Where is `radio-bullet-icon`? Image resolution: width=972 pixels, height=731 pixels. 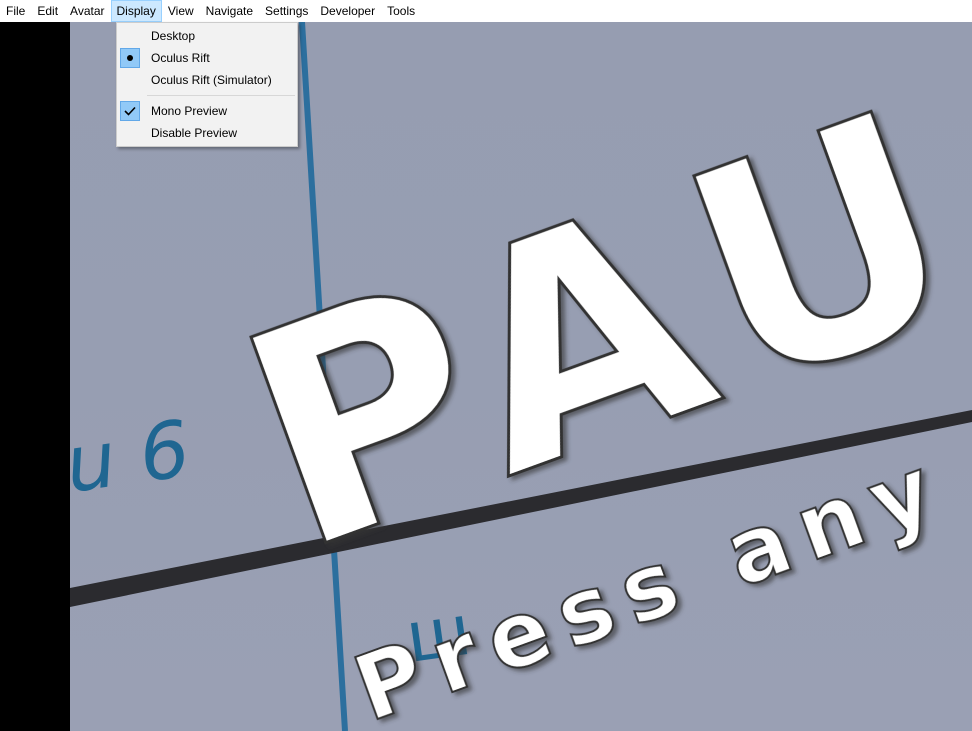
radio-bullet-icon is located at coordinates (130, 58).